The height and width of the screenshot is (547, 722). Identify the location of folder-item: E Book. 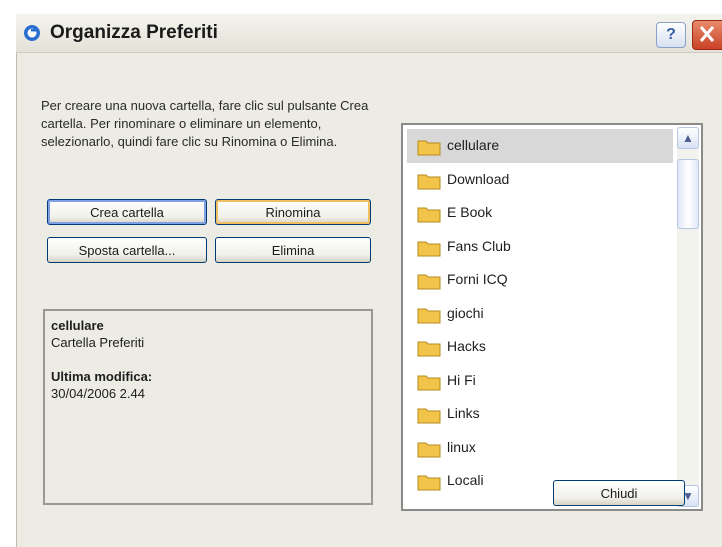
(540, 213).